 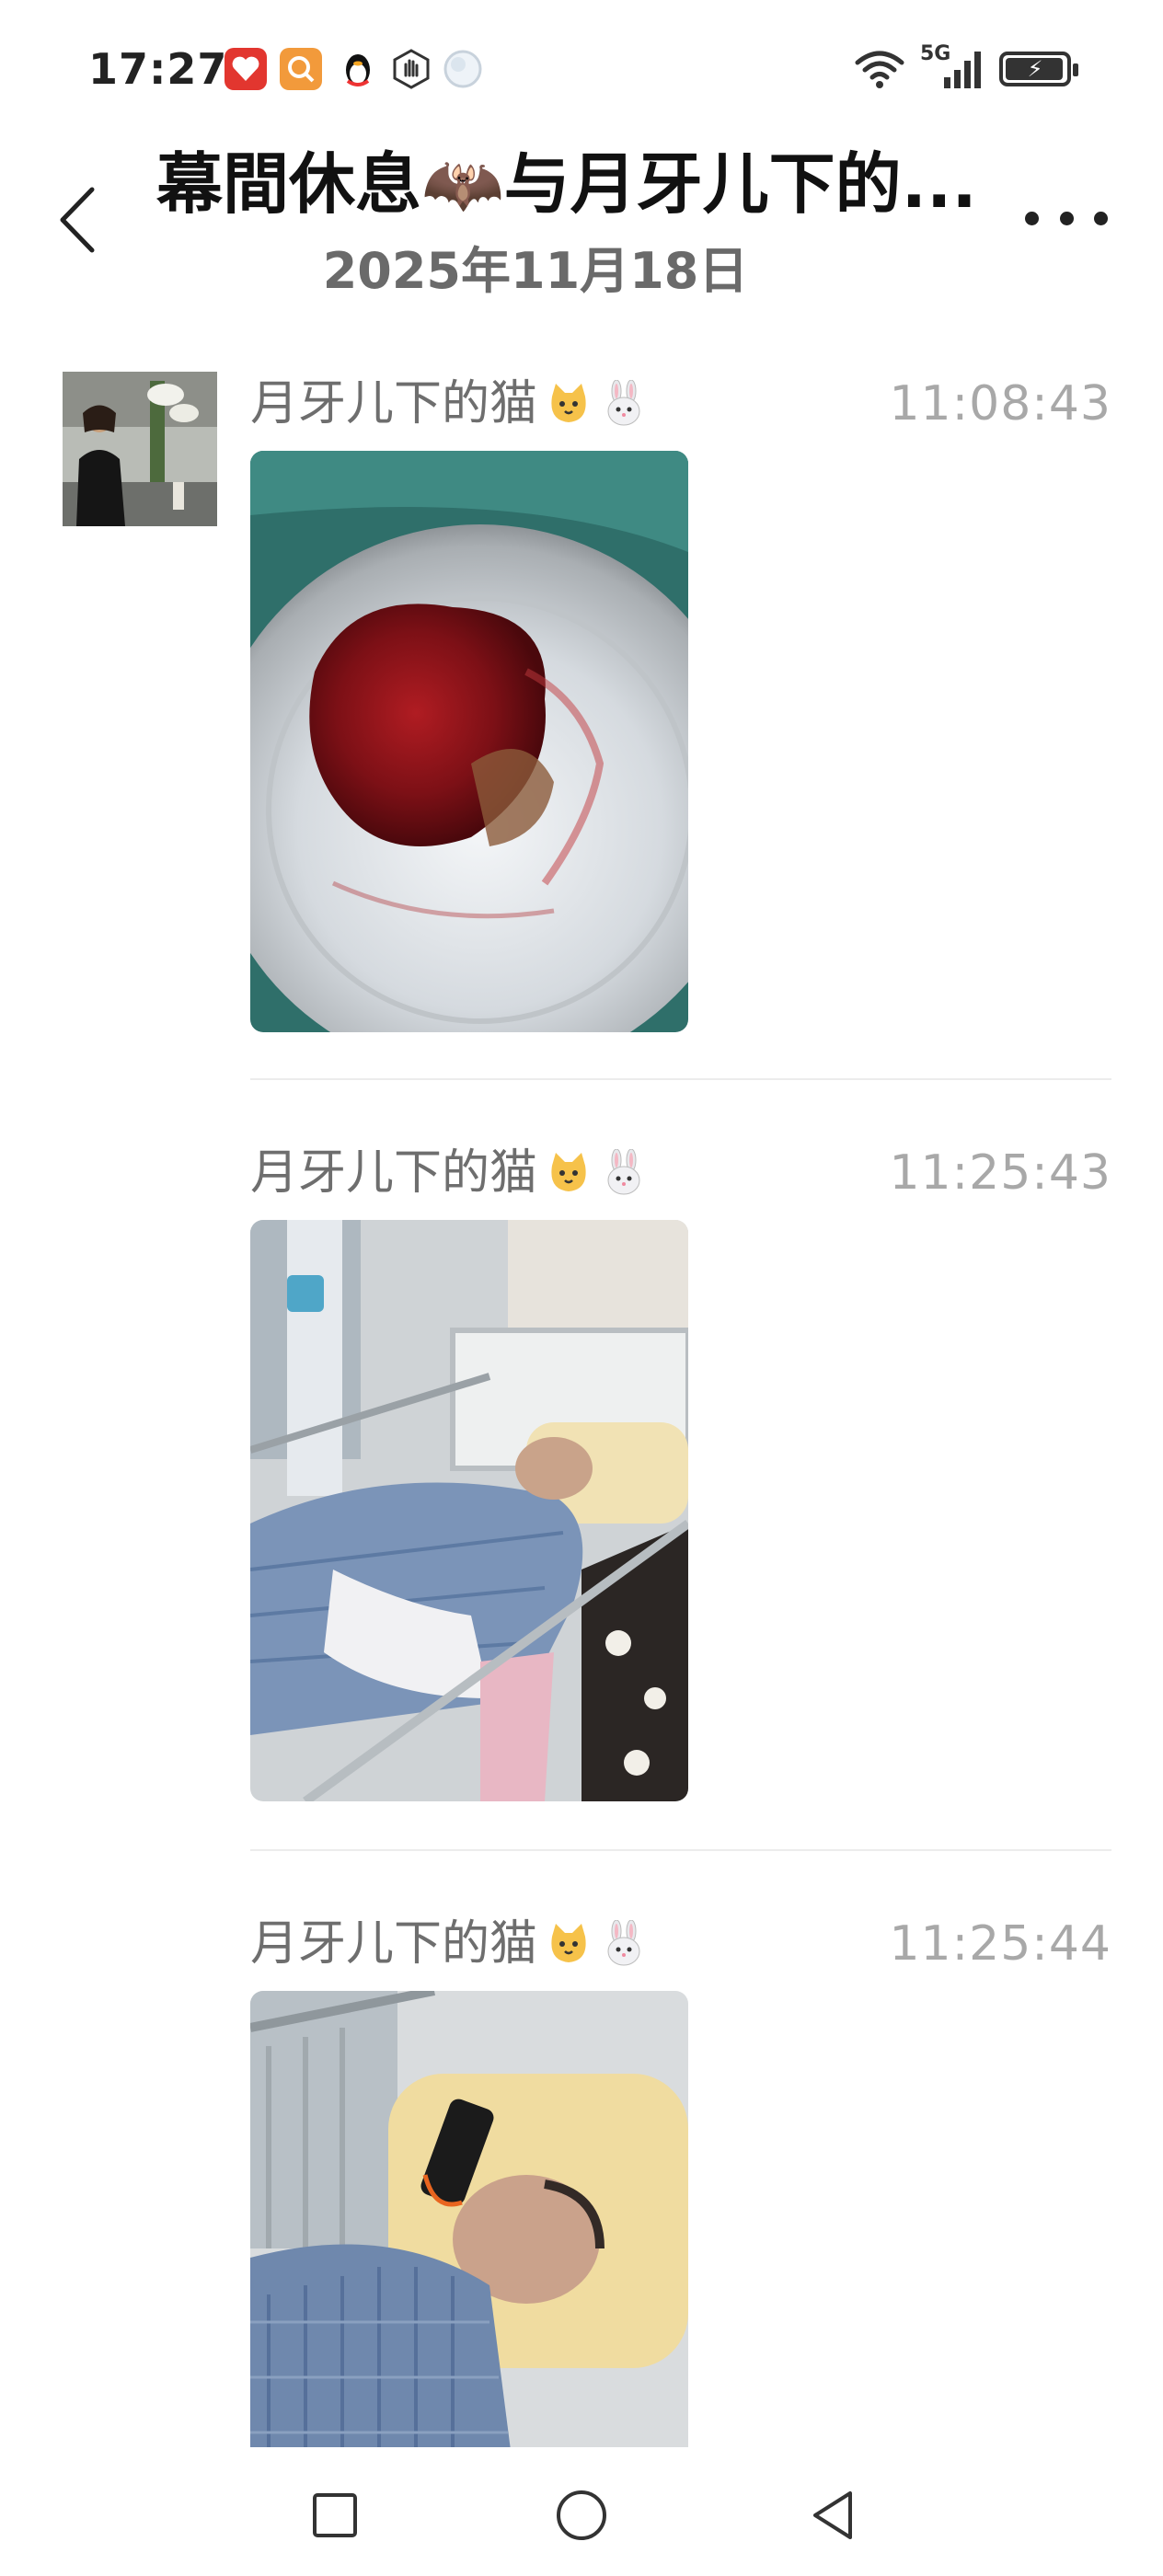 I want to click on message-time: 11:08:43, so click(x=1000, y=403).